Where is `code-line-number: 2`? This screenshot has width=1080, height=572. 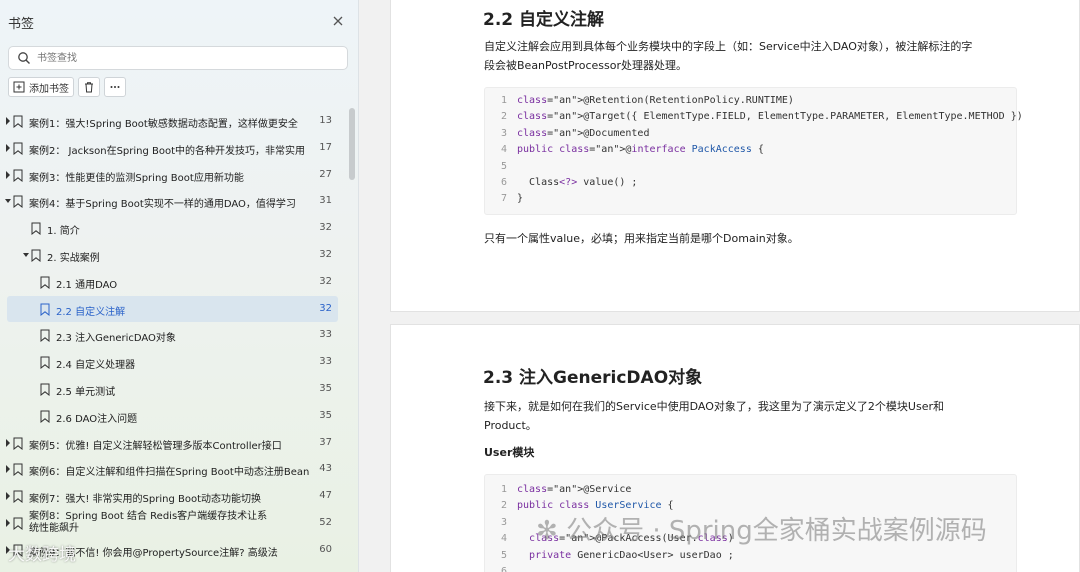
code-line-number: 2 is located at coordinates (503, 506).